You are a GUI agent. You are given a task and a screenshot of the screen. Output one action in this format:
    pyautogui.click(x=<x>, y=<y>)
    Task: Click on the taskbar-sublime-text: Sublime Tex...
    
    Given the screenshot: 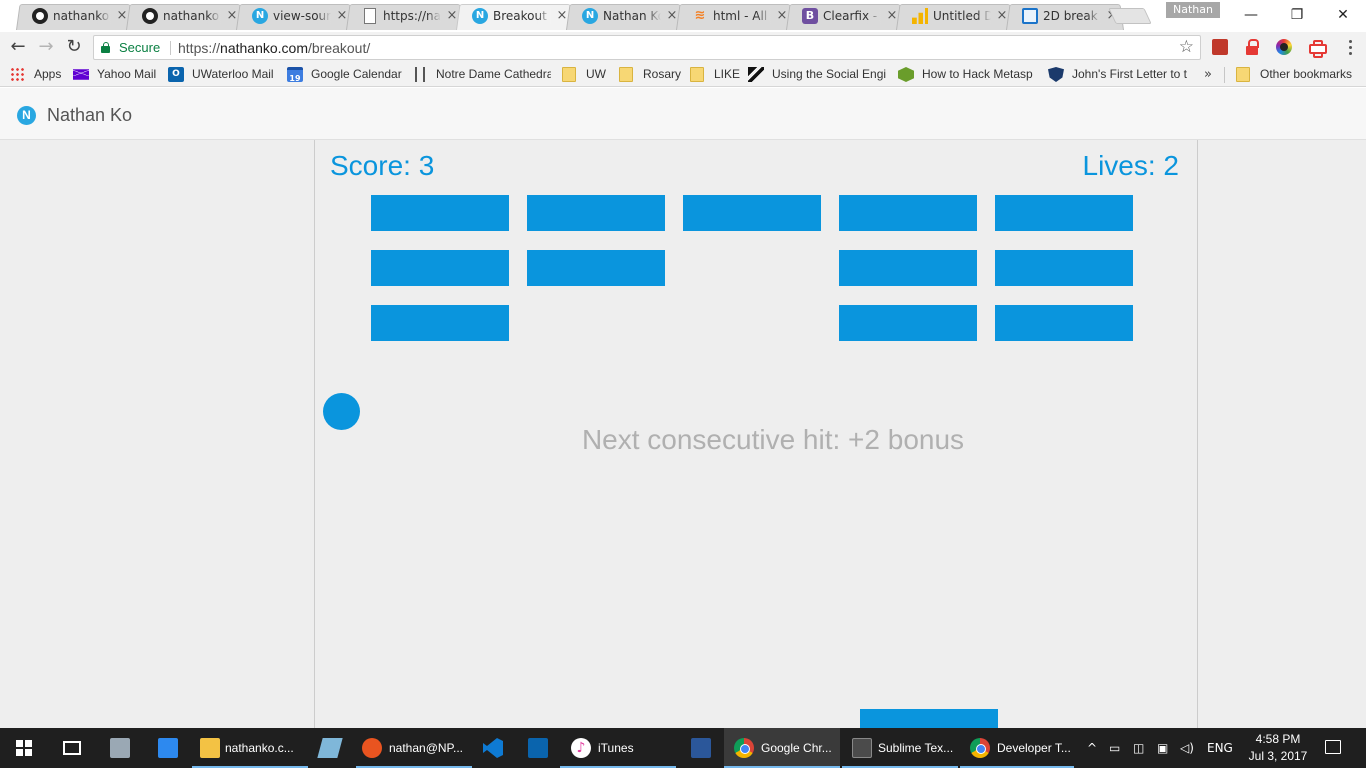 What is the action you would take?
    pyautogui.click(x=900, y=748)
    